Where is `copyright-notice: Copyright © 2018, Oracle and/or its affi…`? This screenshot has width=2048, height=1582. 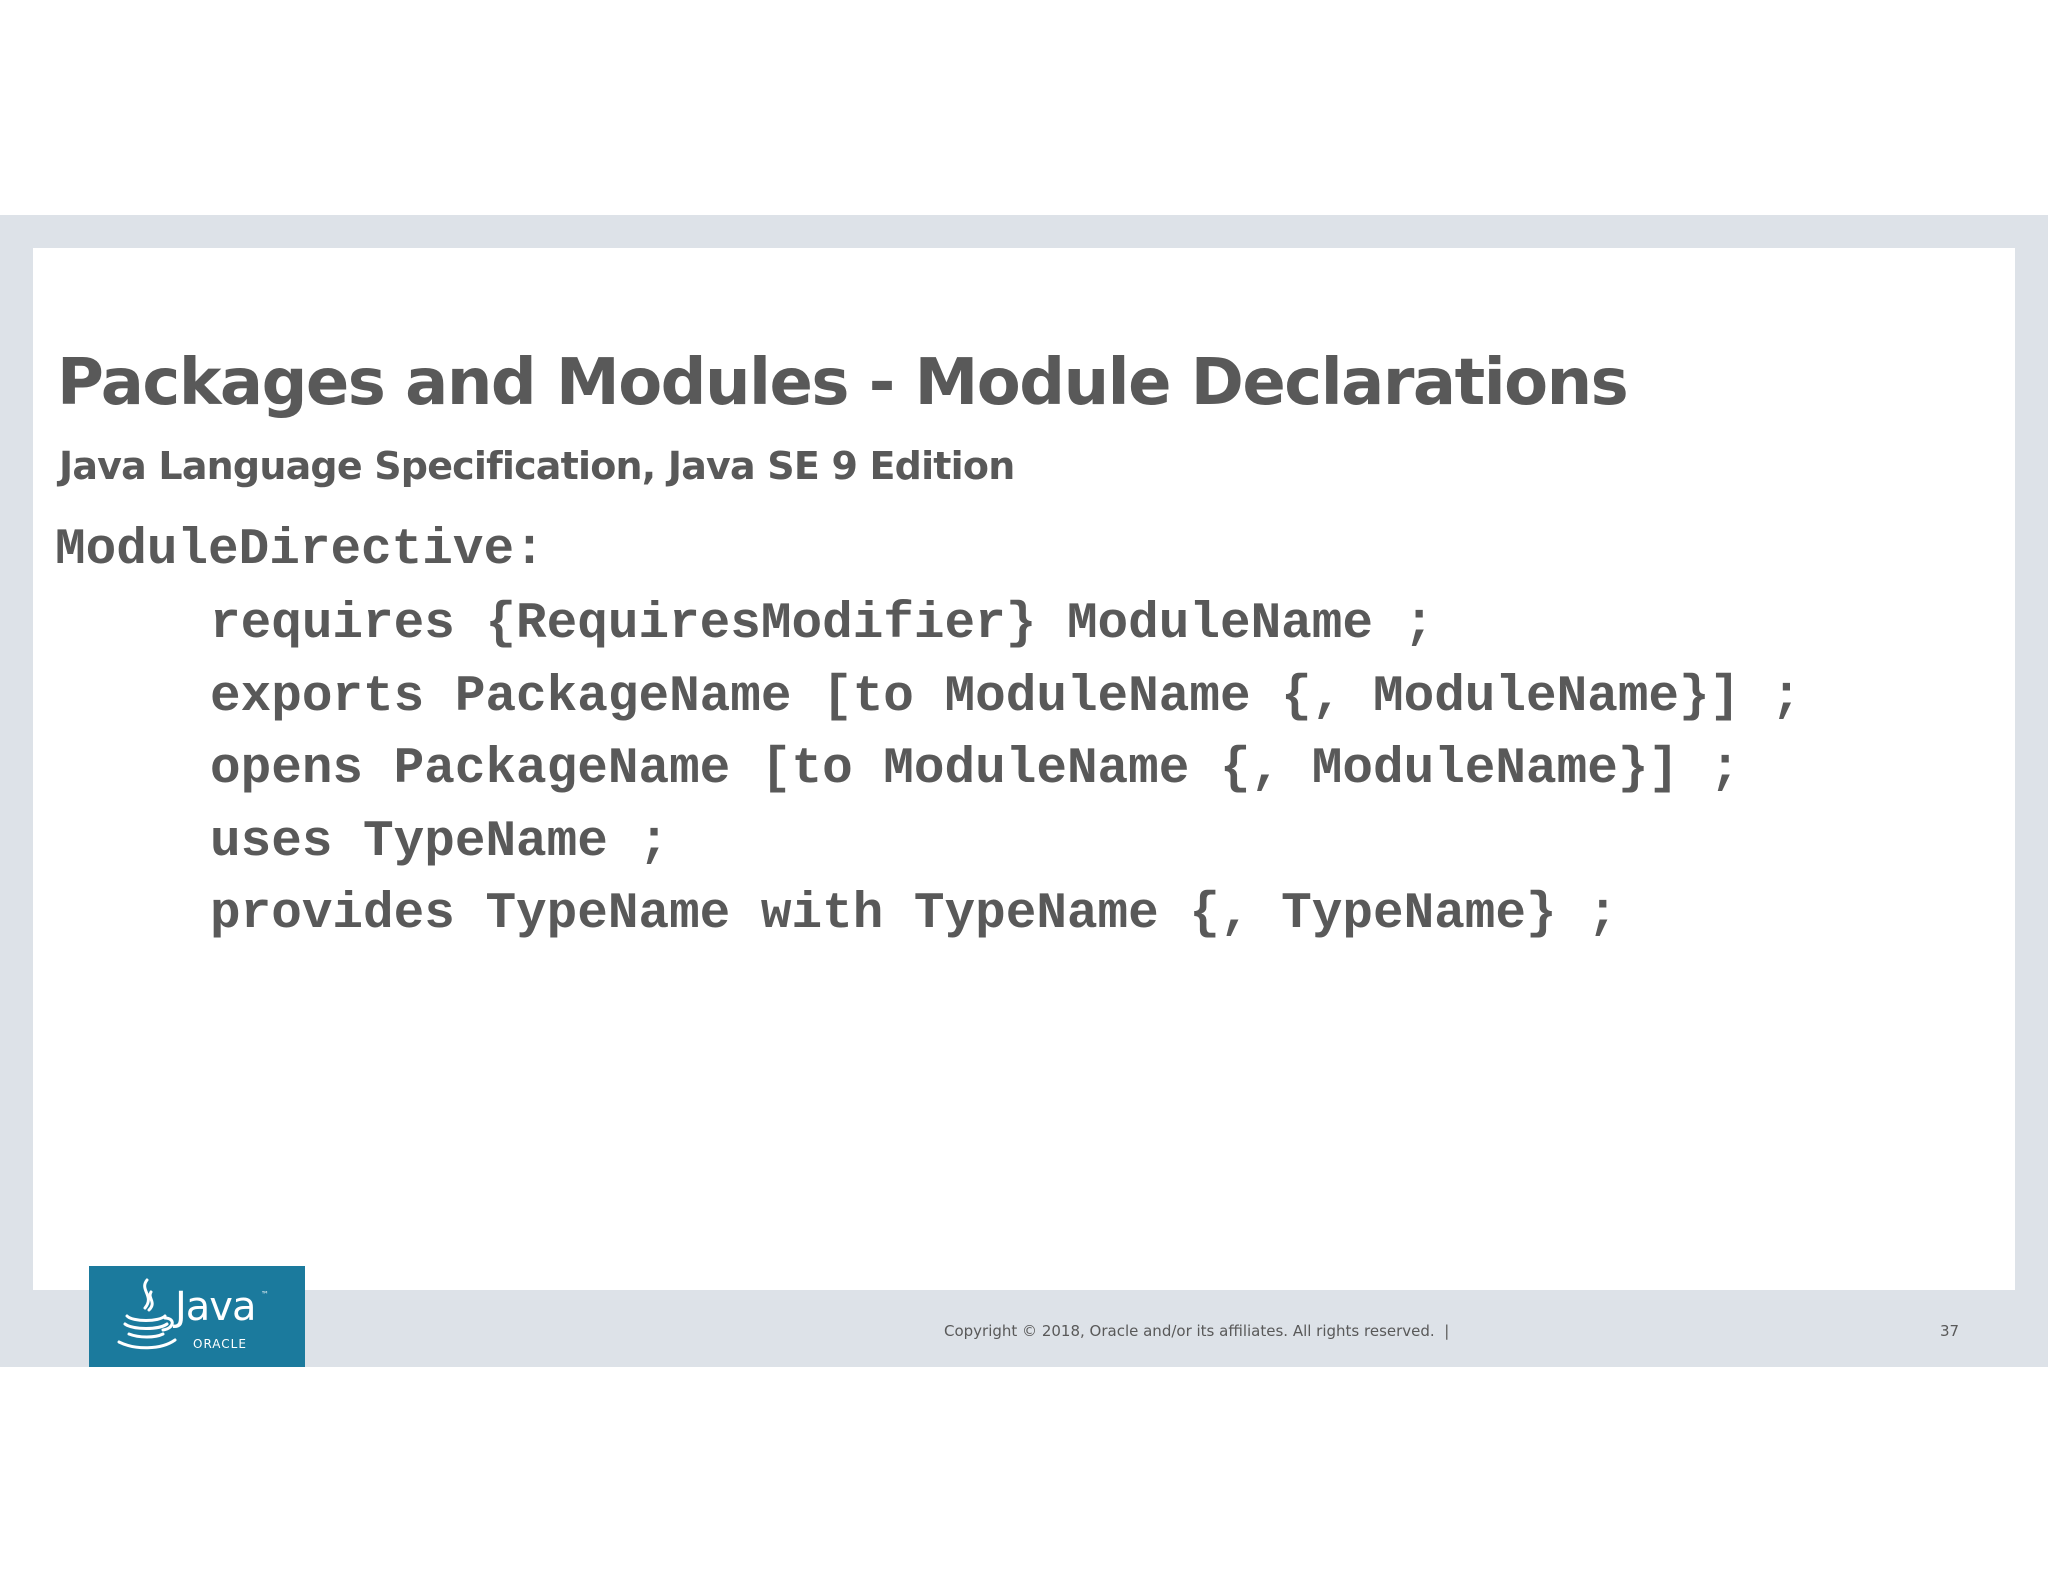
copyright-notice: Copyright © 2018, Oracle and/or its affi… is located at coordinates (1197, 1331).